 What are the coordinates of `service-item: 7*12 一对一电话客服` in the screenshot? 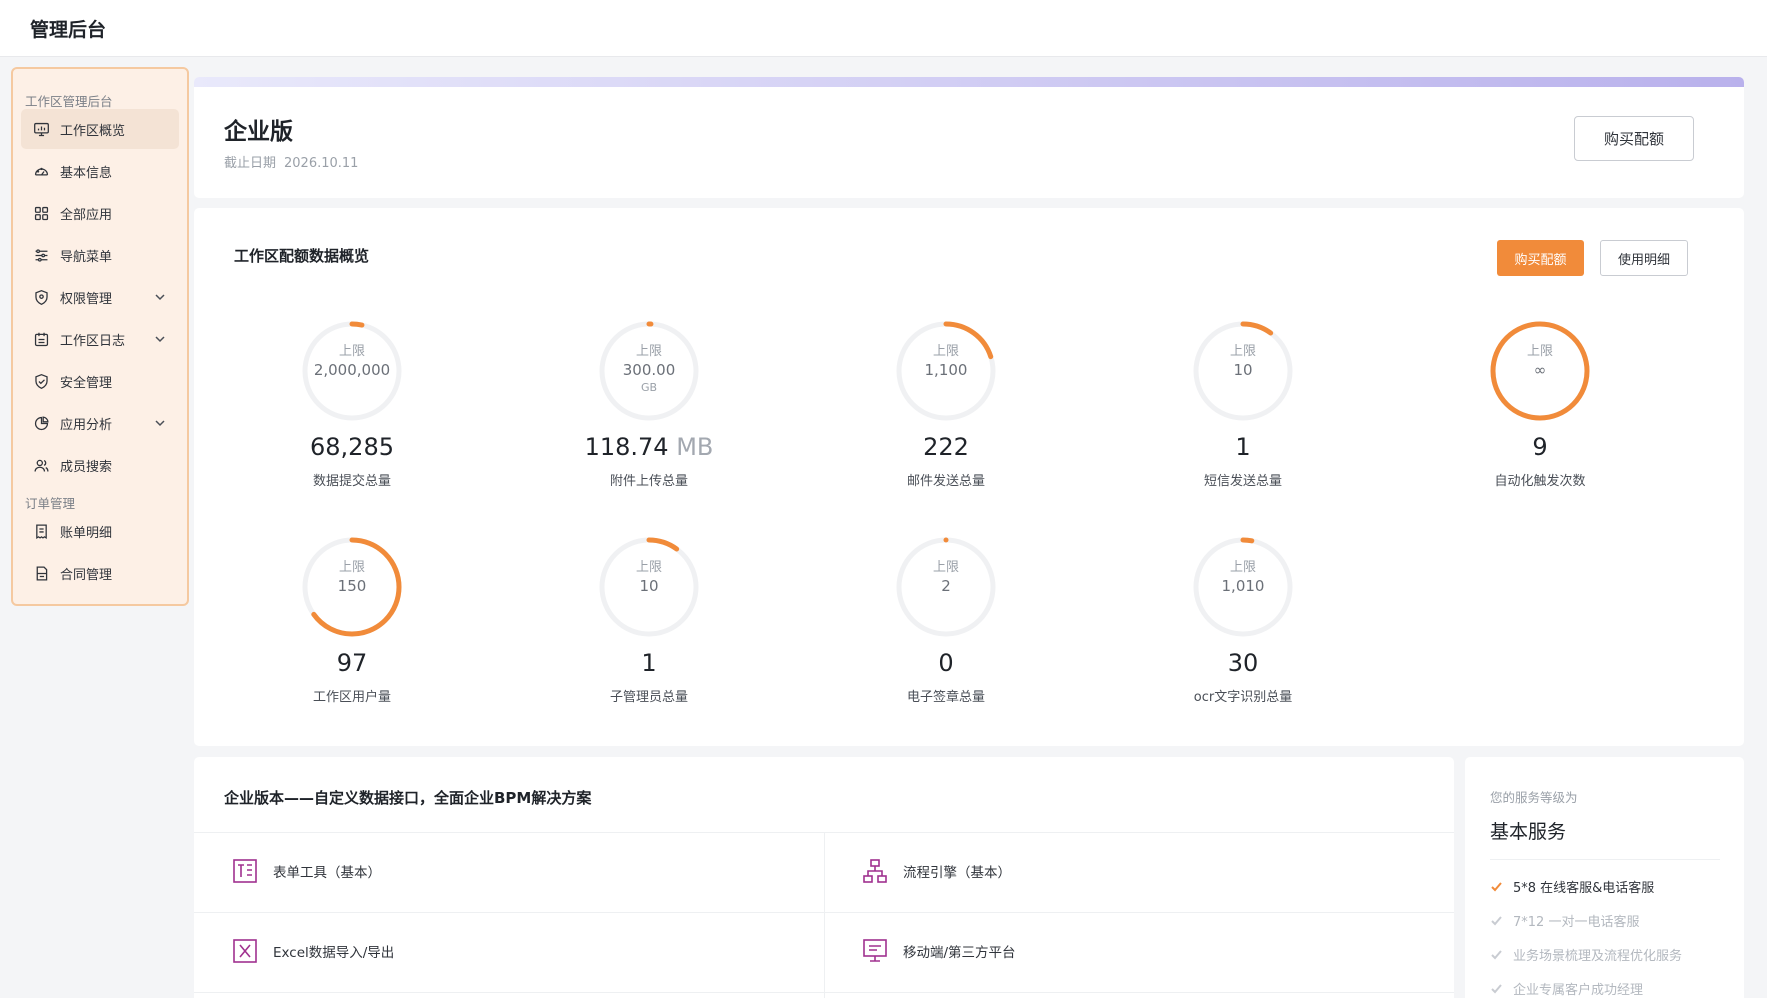 It's located at (1564, 920).